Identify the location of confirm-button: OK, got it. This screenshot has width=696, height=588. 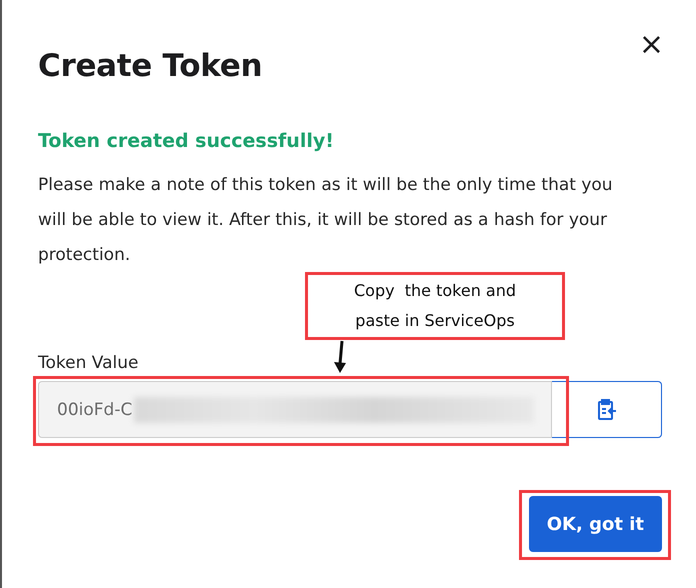
(595, 524).